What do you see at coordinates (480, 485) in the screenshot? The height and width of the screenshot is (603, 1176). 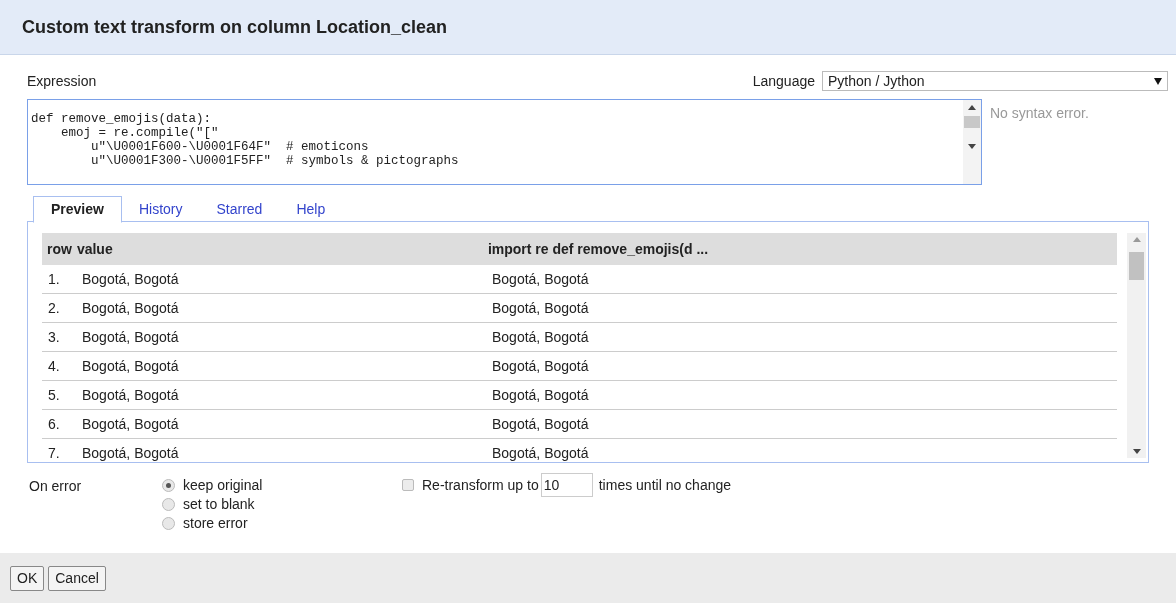 I see `retransform-label: Re-transform up to` at bounding box center [480, 485].